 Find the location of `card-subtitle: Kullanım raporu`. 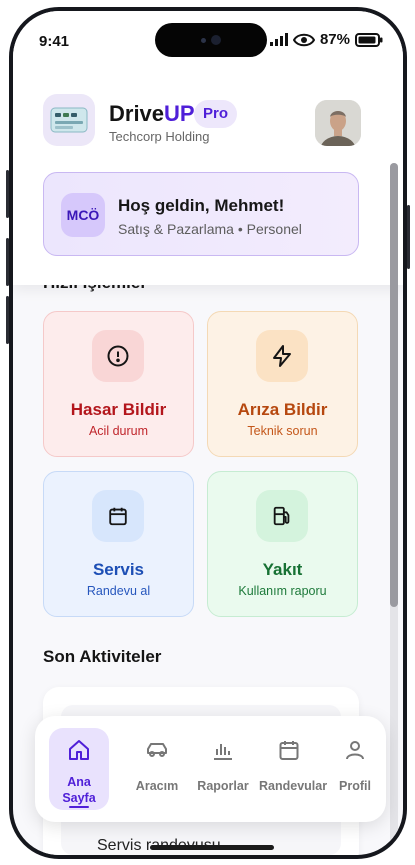

card-subtitle: Kullanım raporu is located at coordinates (282, 591).